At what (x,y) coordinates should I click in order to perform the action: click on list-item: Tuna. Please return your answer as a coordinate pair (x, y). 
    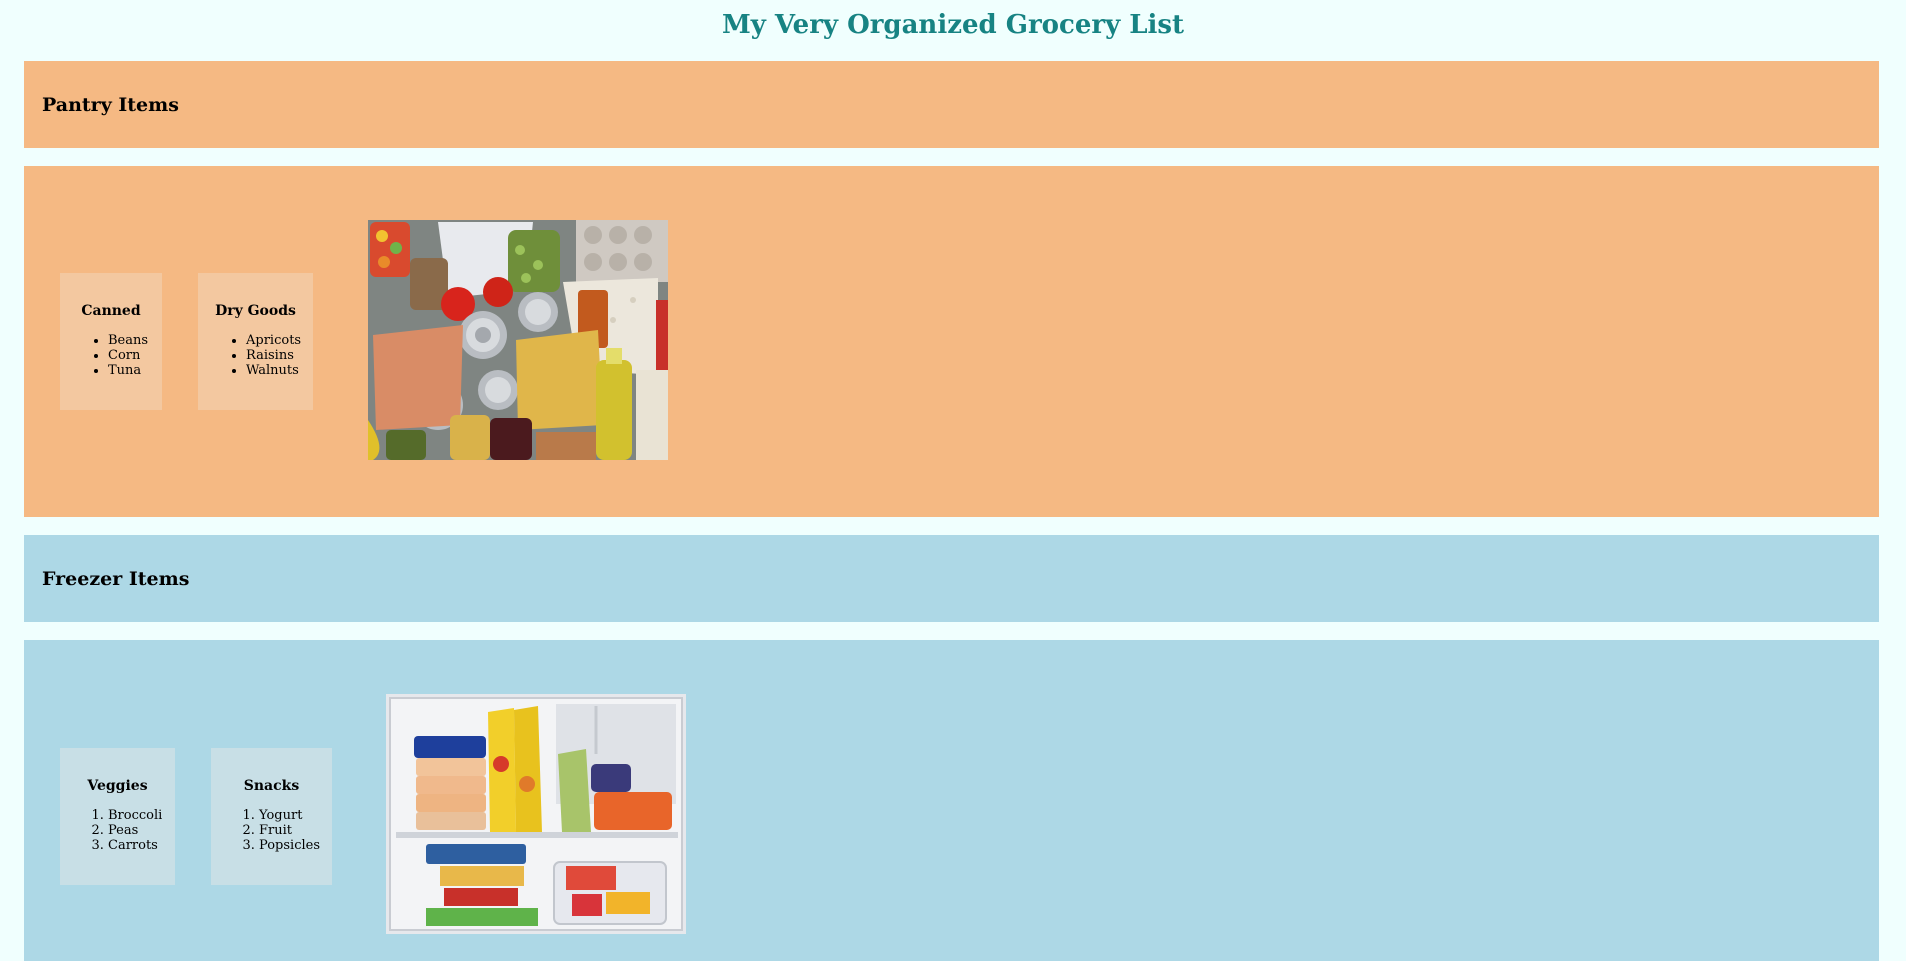
    Looking at the image, I should click on (135, 370).